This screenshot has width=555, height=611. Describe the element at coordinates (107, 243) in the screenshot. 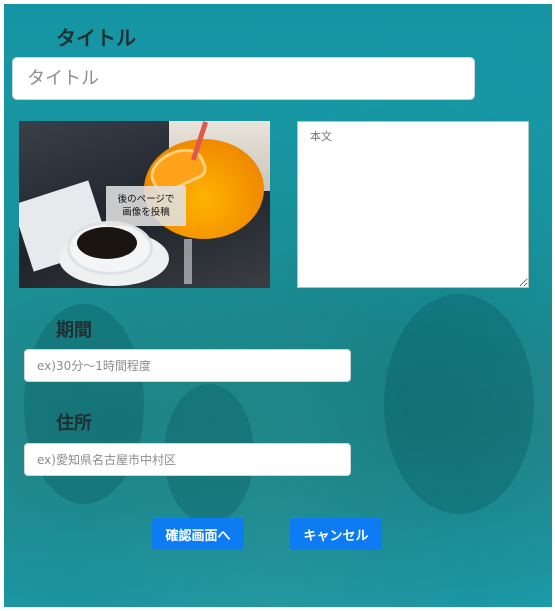

I see `photo-coffee` at that location.